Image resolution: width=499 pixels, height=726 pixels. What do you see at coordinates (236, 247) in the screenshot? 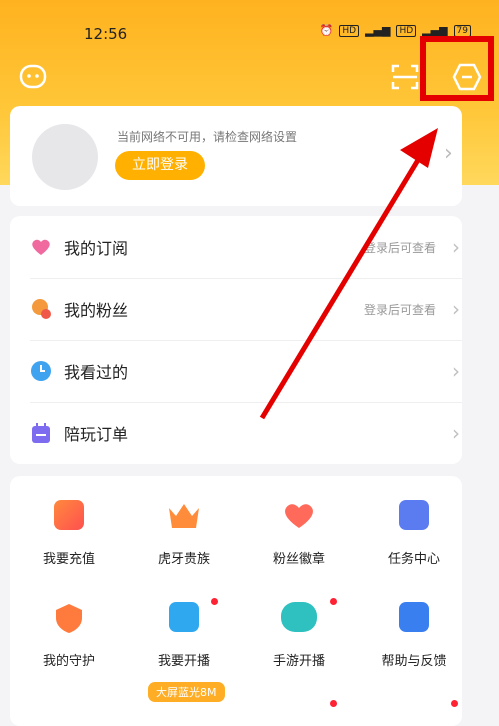
I see `menu-item-subscriptions: 我的订阅 登录后可查看 ›` at bounding box center [236, 247].